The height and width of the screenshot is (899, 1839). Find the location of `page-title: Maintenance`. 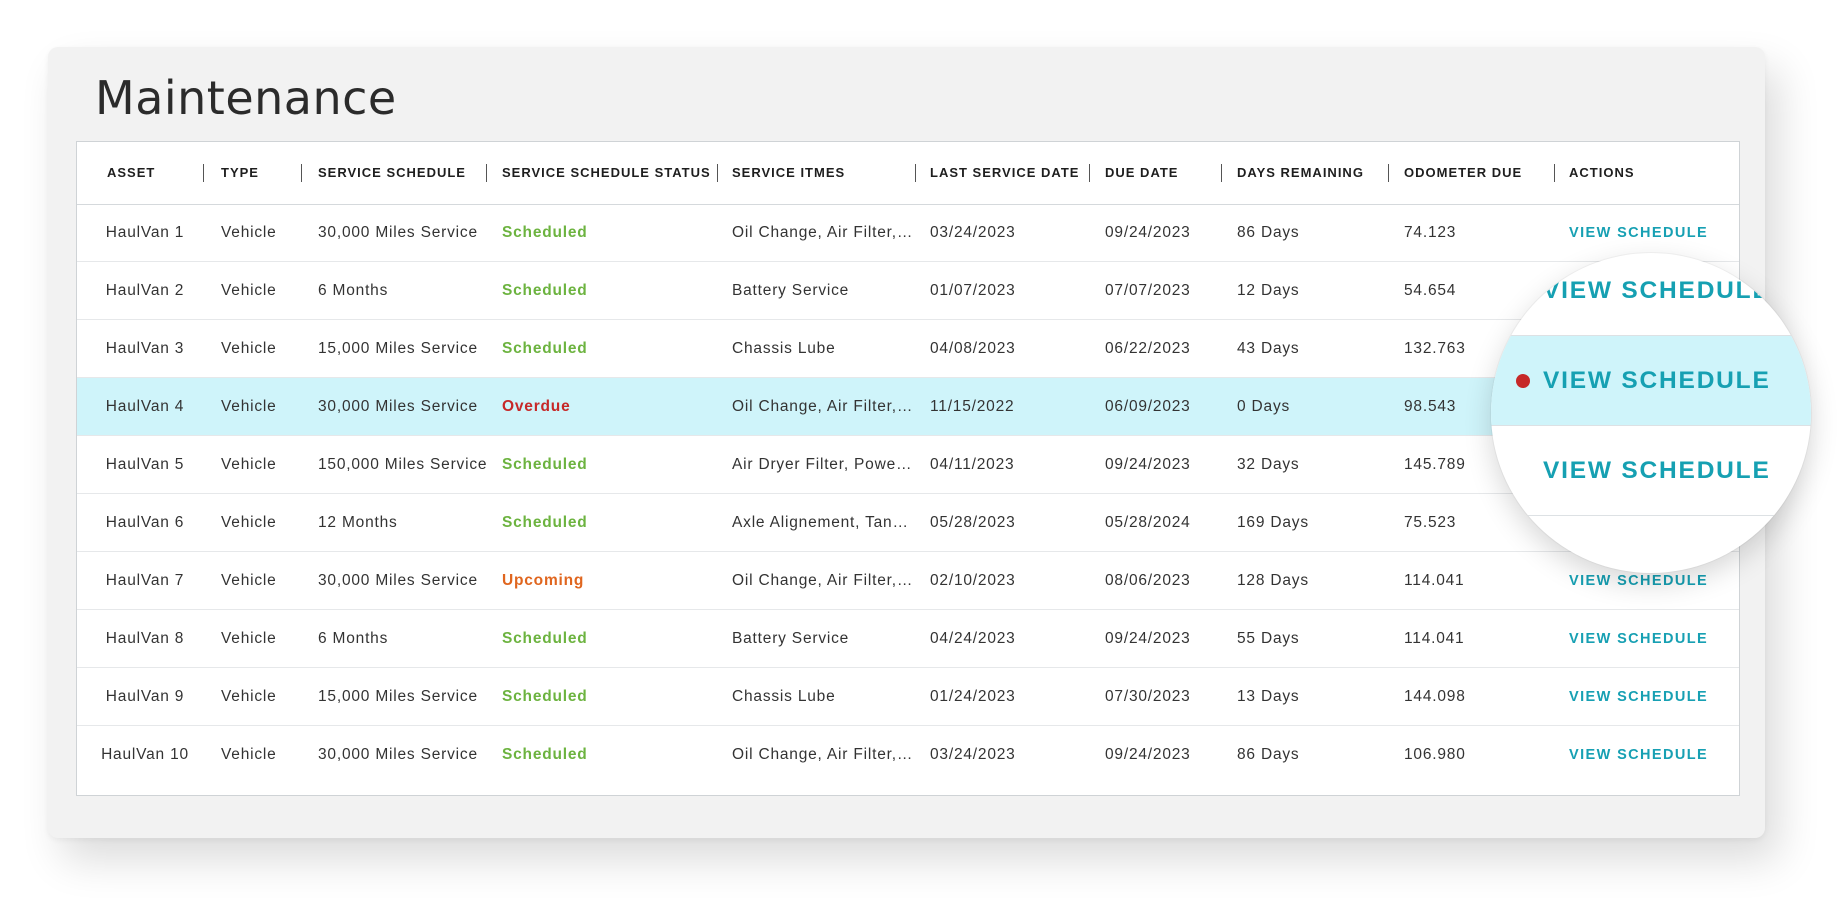

page-title: Maintenance is located at coordinates (246, 98).